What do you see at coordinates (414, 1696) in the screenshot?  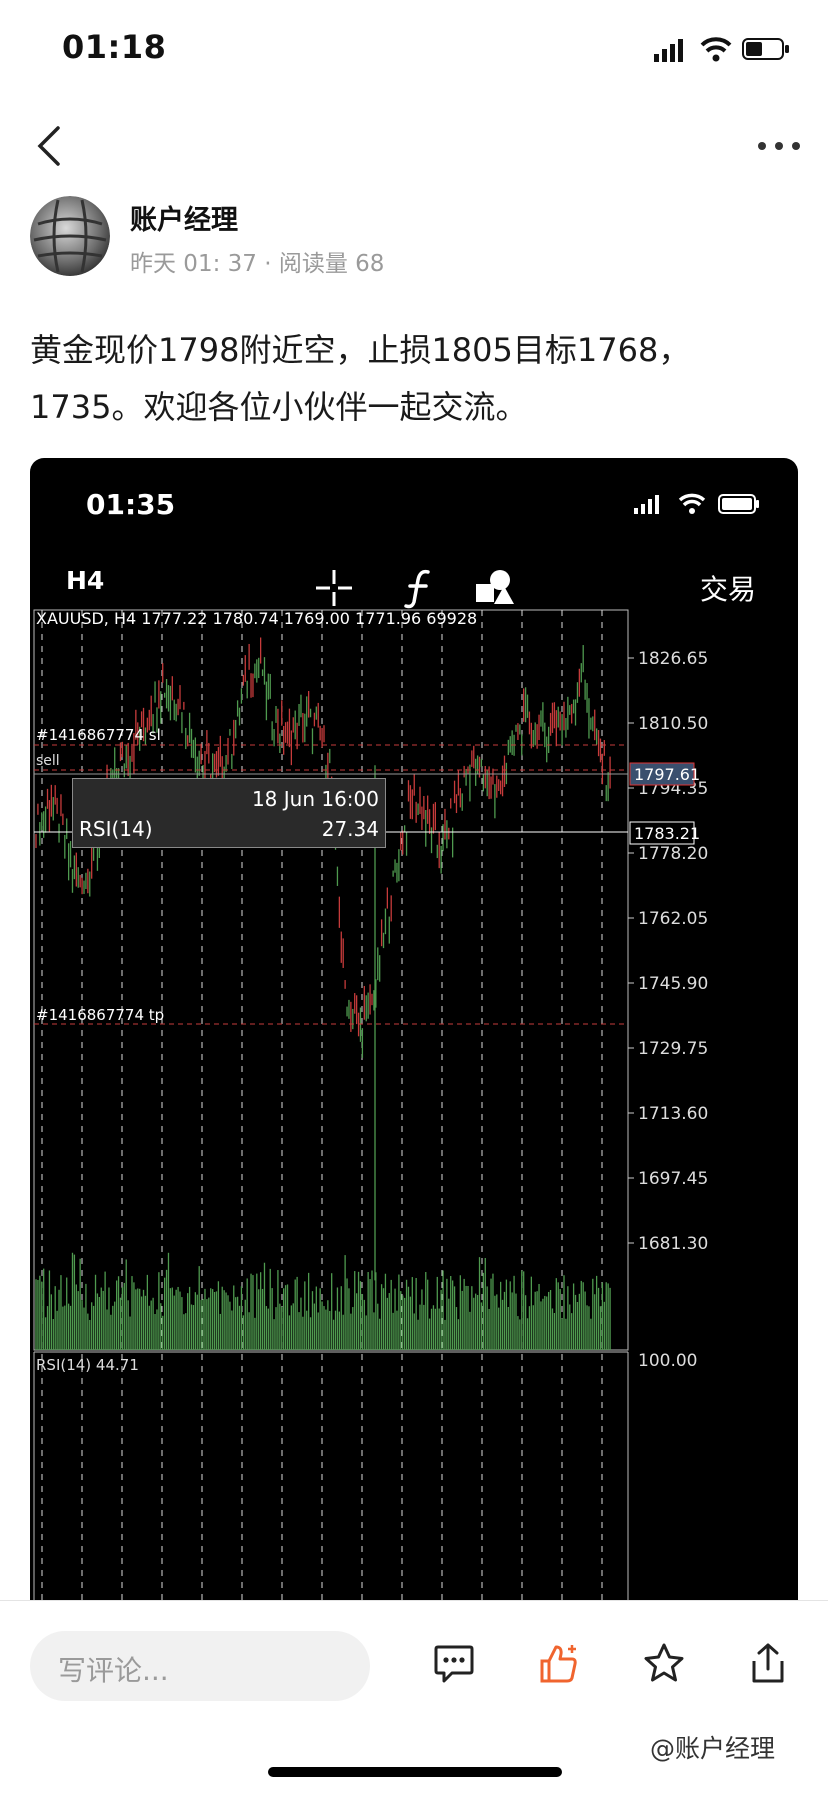 I see `bottom-bar: 写评论... @账户经理` at bounding box center [414, 1696].